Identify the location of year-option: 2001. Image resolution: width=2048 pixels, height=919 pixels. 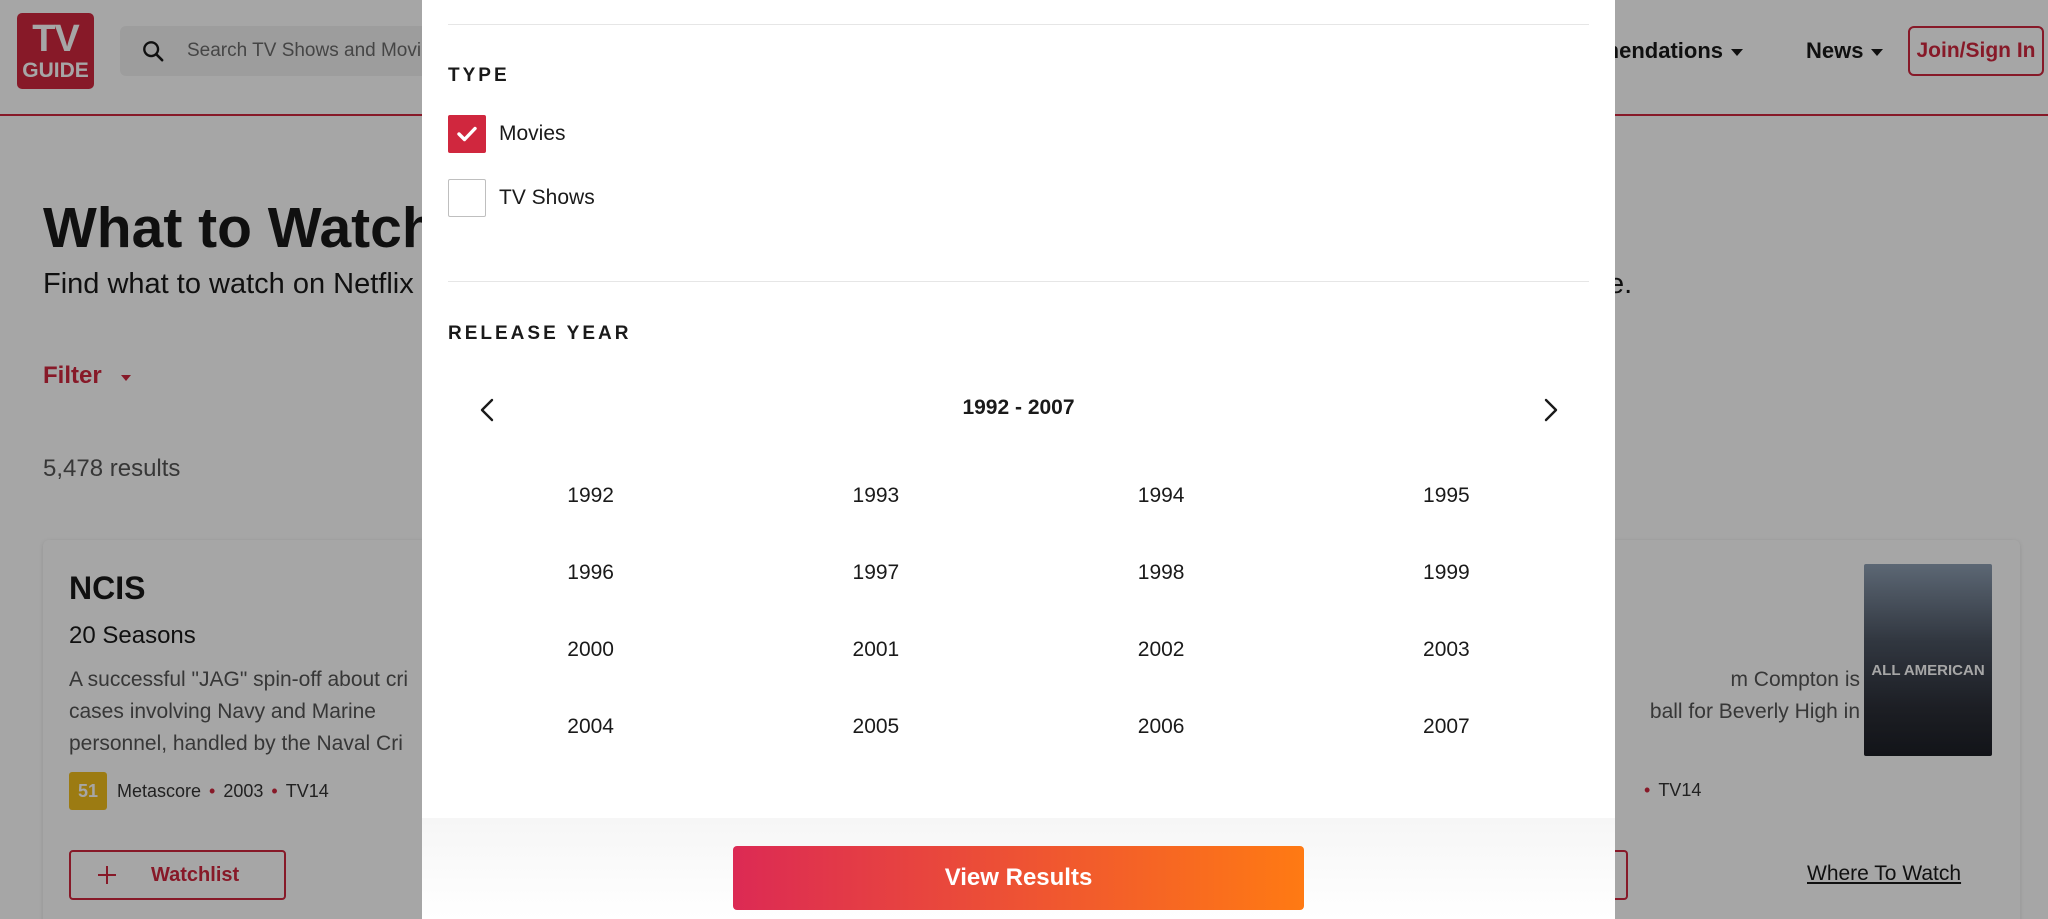
(875, 649).